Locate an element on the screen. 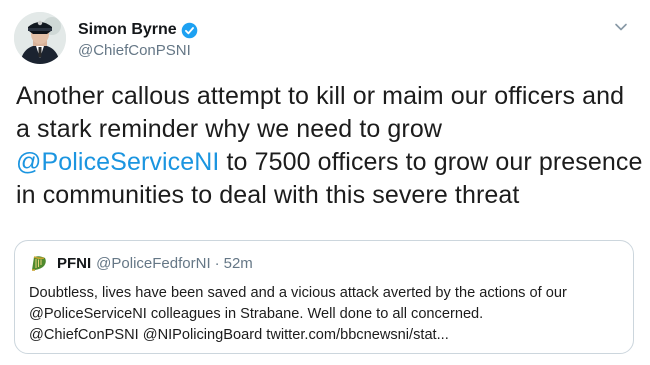 This screenshot has height=365, width=650. author-info: Simon Byrne @ChiefConPSNI is located at coordinates (138, 39).